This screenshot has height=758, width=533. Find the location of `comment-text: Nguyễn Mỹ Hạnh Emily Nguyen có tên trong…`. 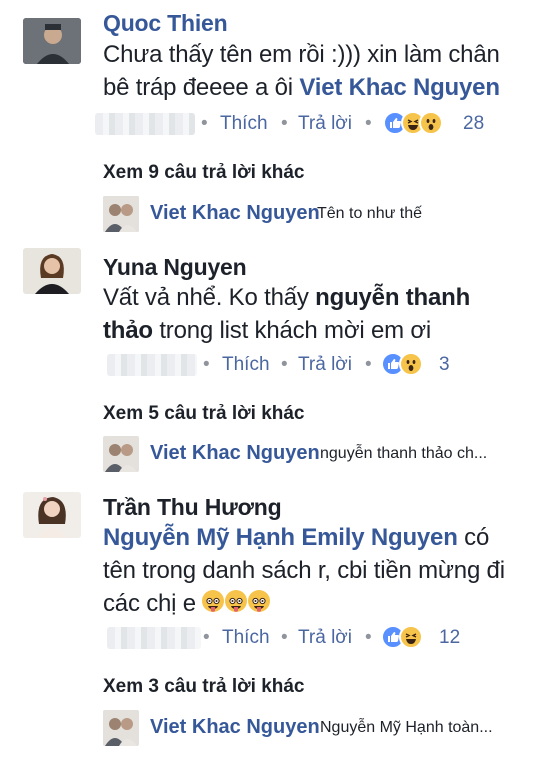

comment-text: Nguyễn Mỹ Hạnh Emily Nguyen có tên trong… is located at coordinates (313, 570).